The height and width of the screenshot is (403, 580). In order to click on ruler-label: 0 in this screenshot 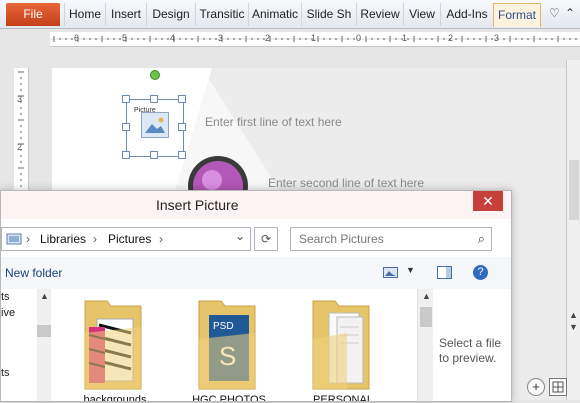, I will do `click(359, 38)`.